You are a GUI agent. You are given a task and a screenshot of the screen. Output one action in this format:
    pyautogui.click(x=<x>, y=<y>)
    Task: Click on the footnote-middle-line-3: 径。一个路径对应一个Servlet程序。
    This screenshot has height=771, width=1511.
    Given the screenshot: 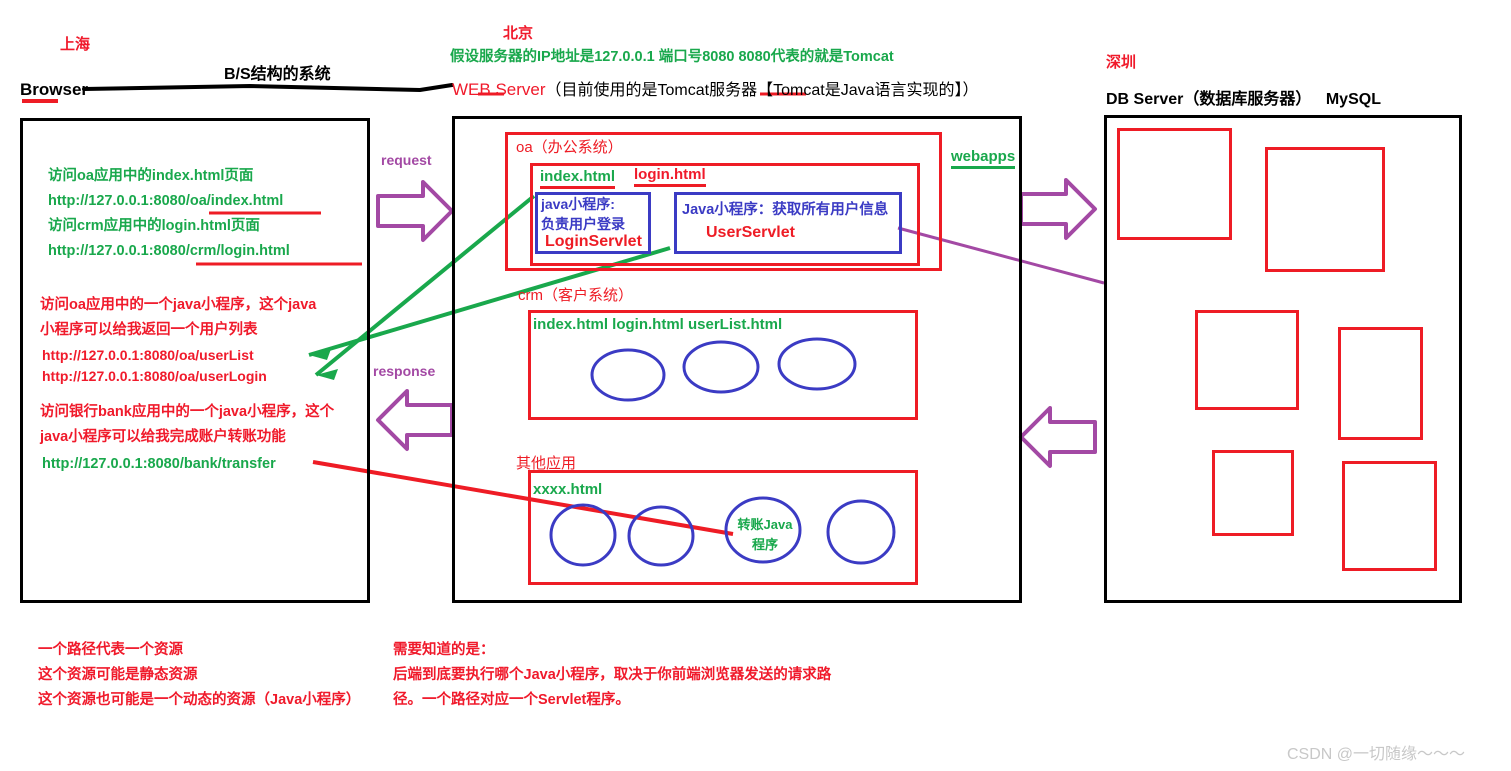 What is the action you would take?
    pyautogui.click(x=511, y=700)
    